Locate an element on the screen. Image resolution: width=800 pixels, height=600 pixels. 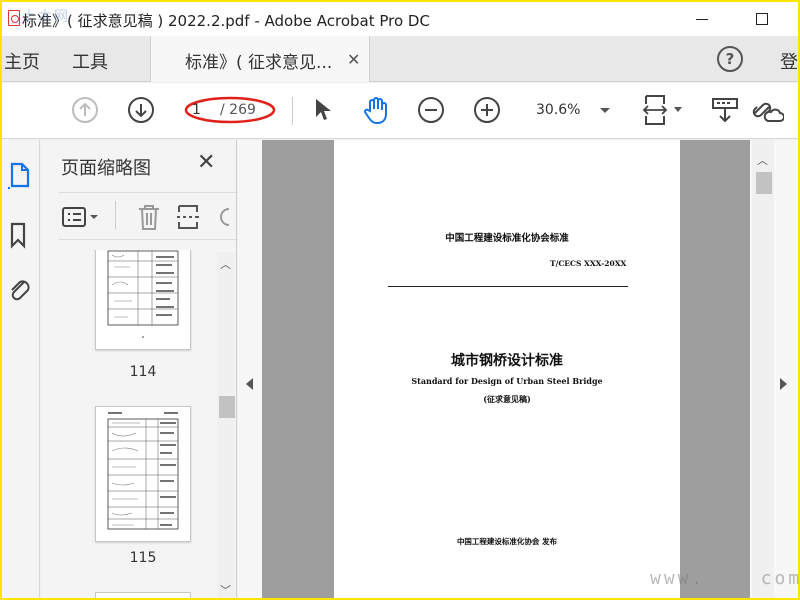
thumbnail-toolbar is located at coordinates (149, 216).